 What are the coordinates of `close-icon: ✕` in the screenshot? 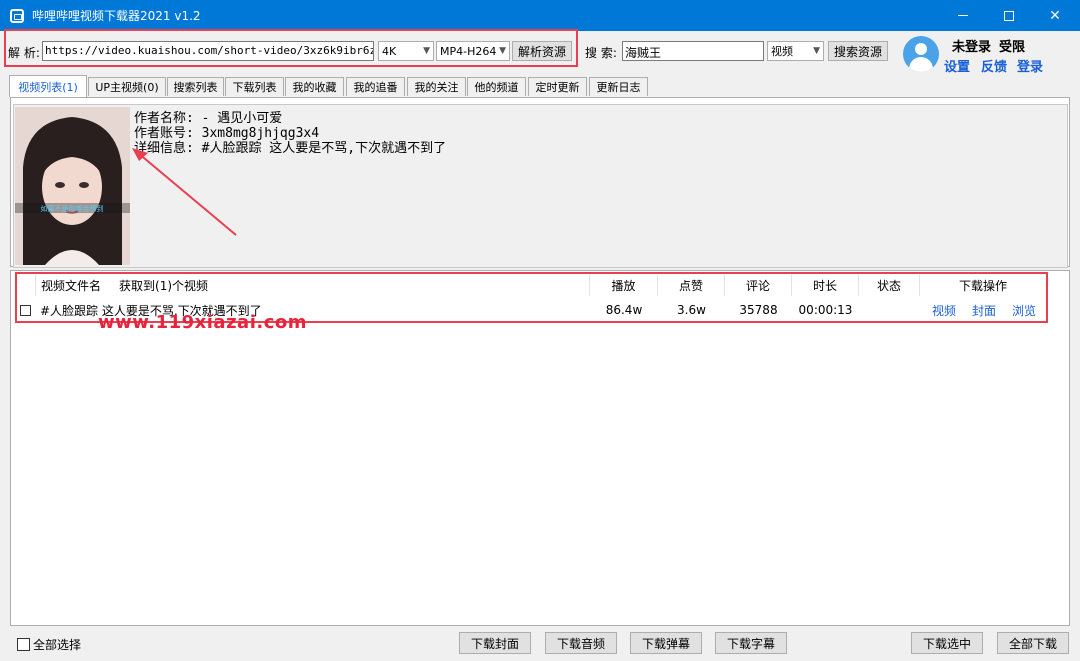 It's located at (1055, 15).